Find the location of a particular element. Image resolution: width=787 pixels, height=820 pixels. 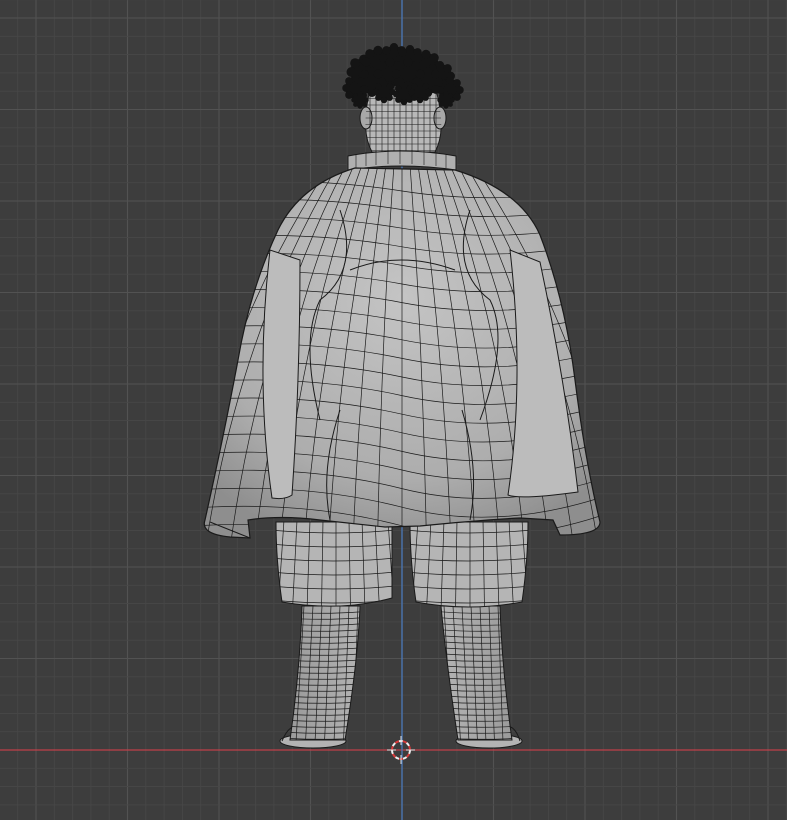

hair is located at coordinates (403, 76).